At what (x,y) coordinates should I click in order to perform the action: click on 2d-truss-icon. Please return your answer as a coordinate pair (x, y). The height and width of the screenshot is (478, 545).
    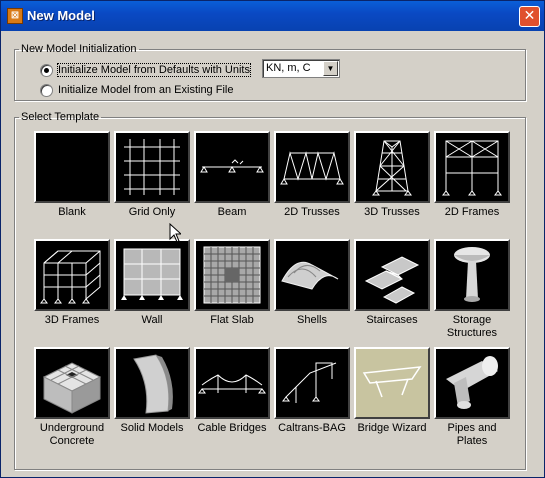
    Looking at the image, I should click on (312, 168).